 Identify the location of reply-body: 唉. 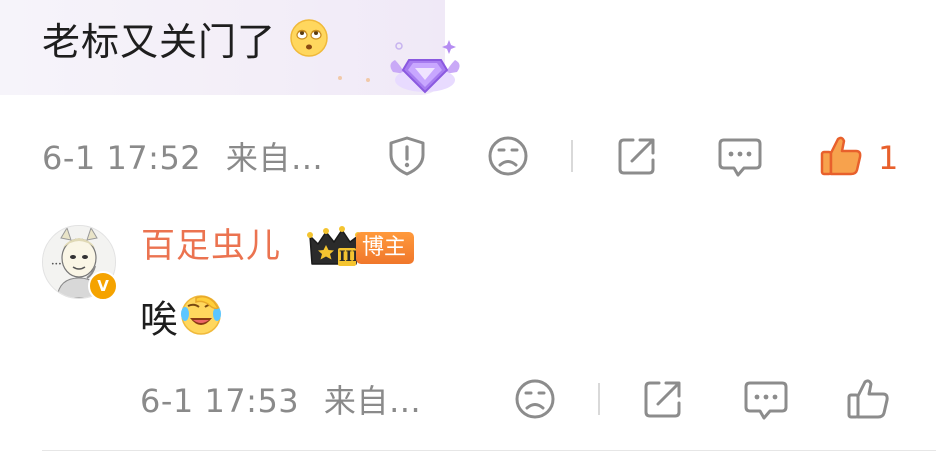
(182, 322).